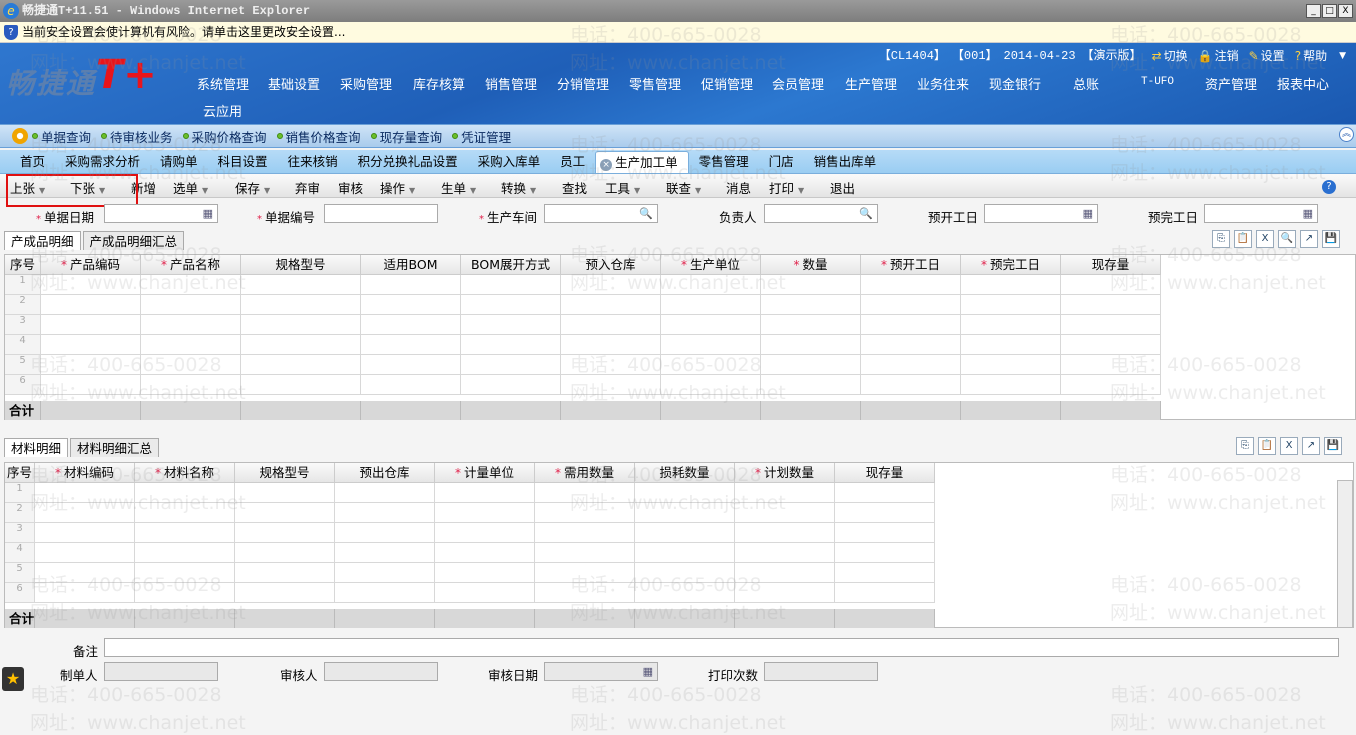 The width and height of the screenshot is (1356, 735). Describe the element at coordinates (738, 187) in the screenshot. I see `toolbar-button: 消息` at that location.